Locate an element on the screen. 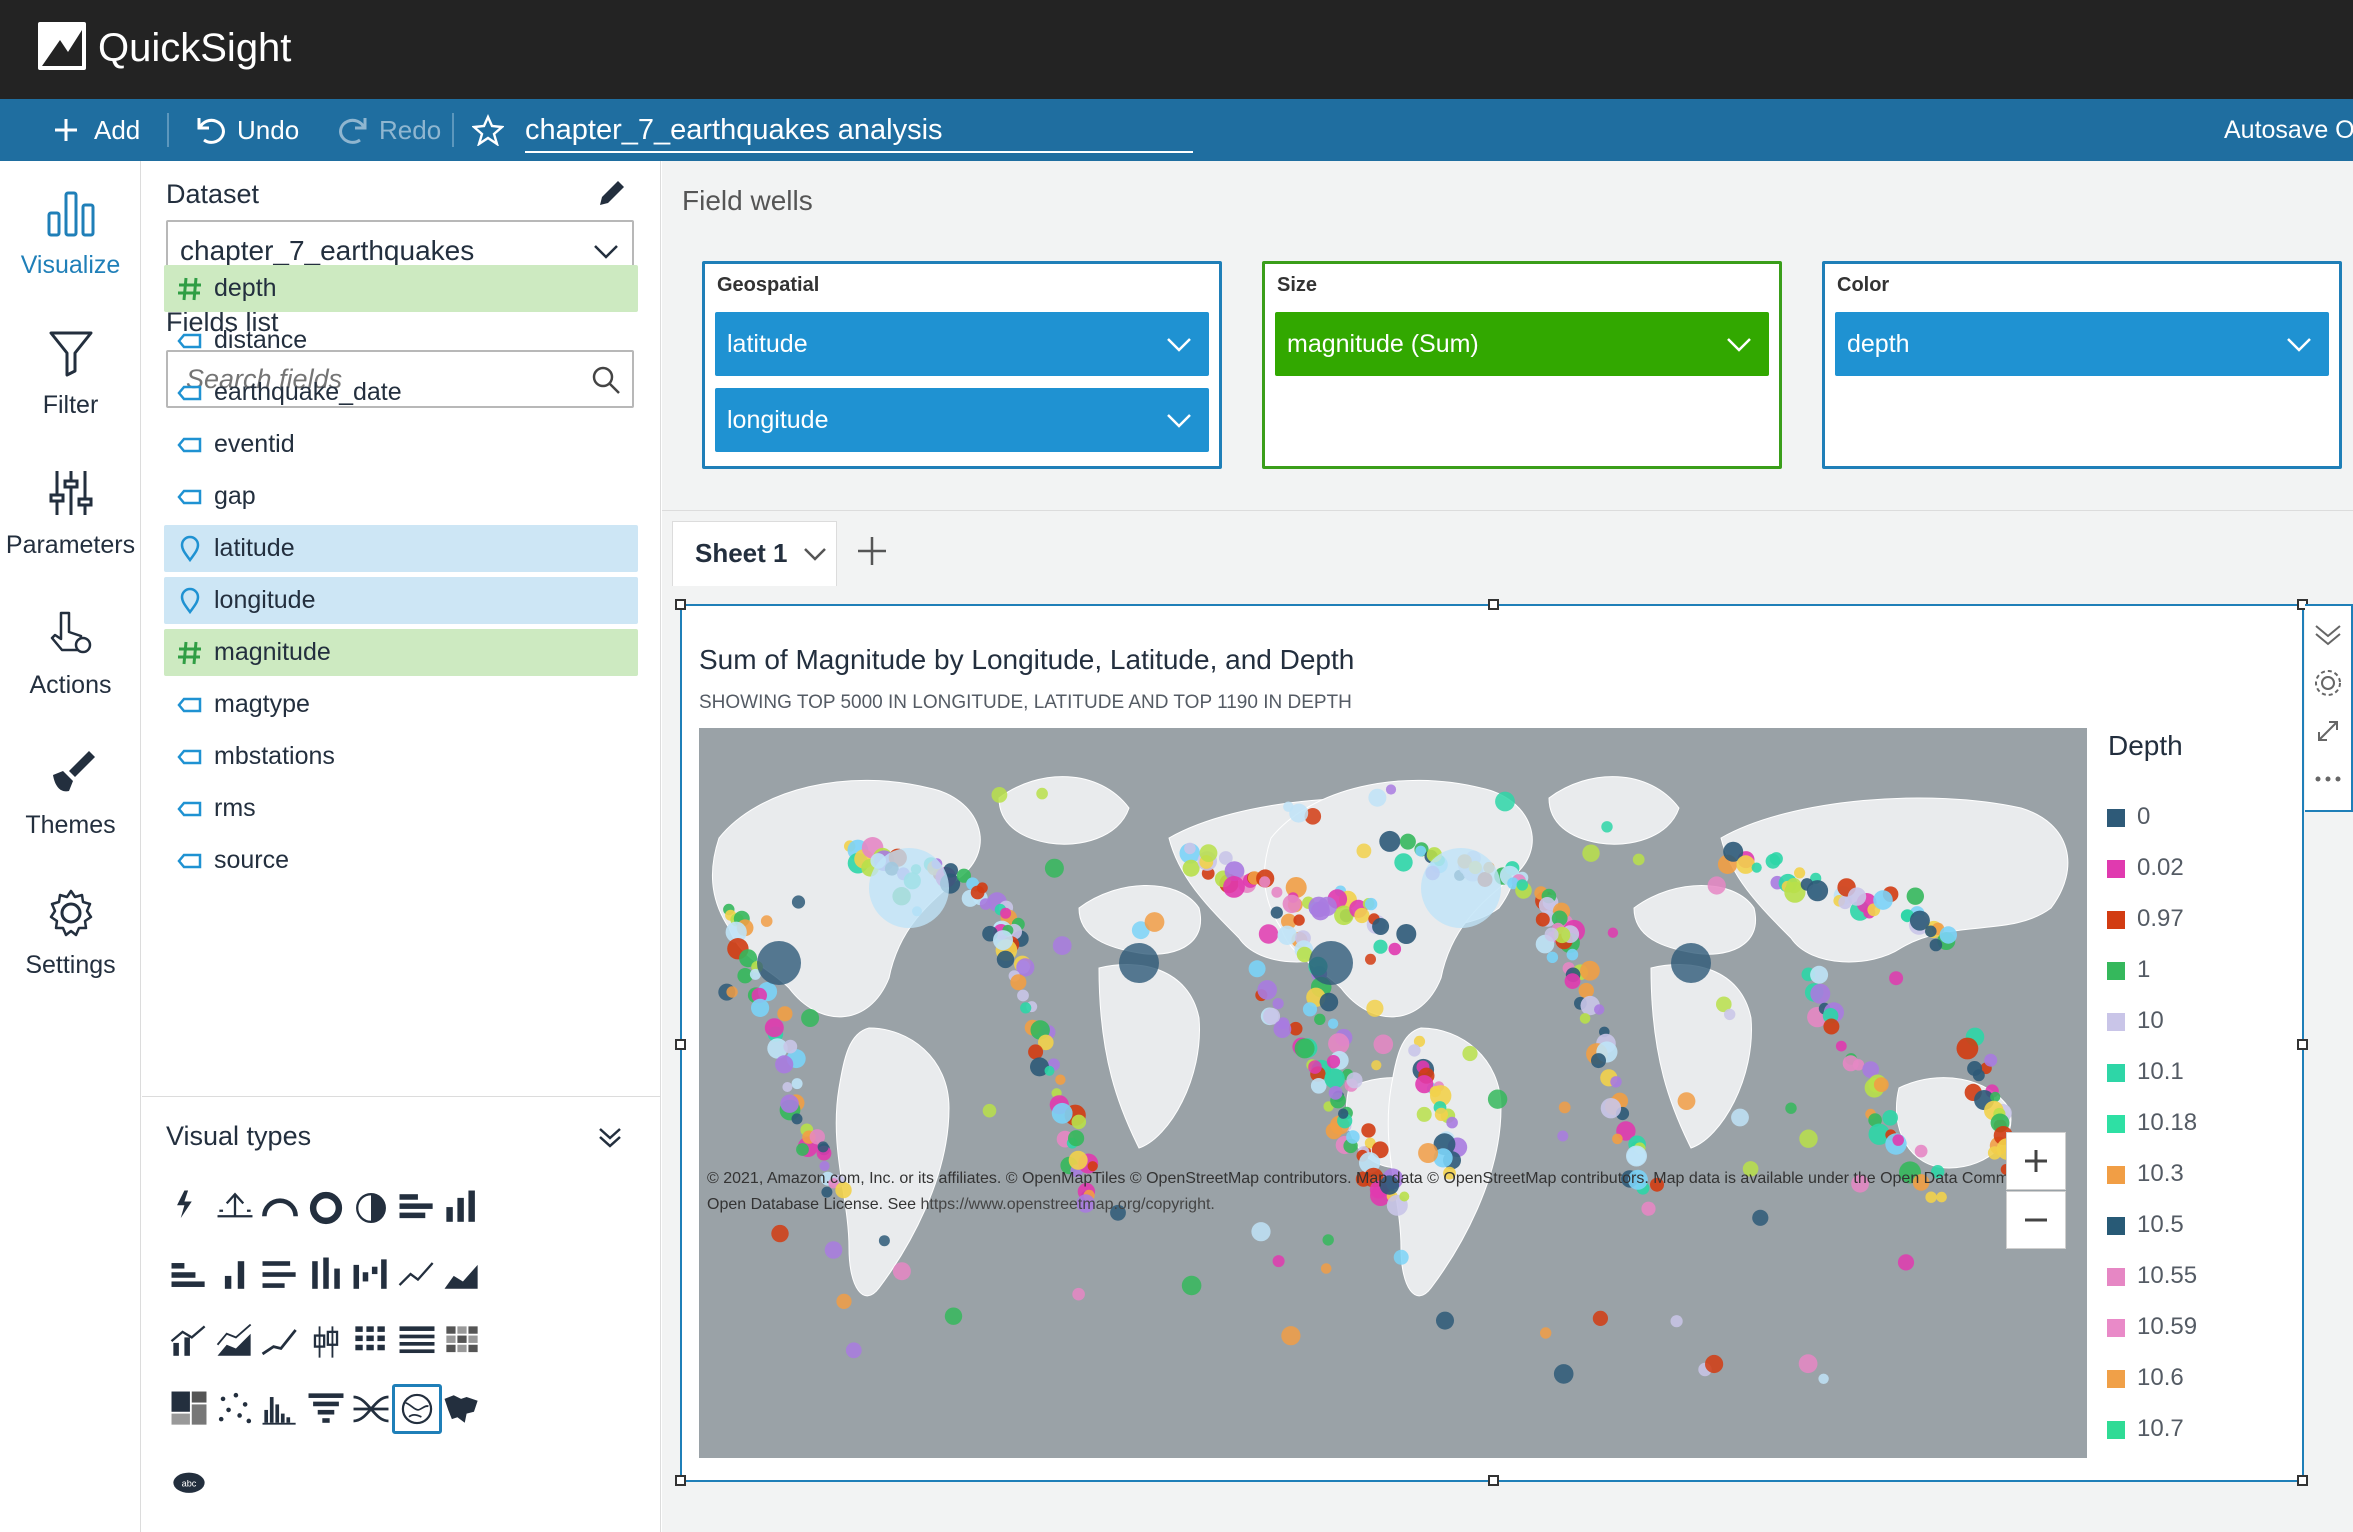 This screenshot has width=2353, height=1532. zoom-out-button is located at coordinates (2036, 1220).